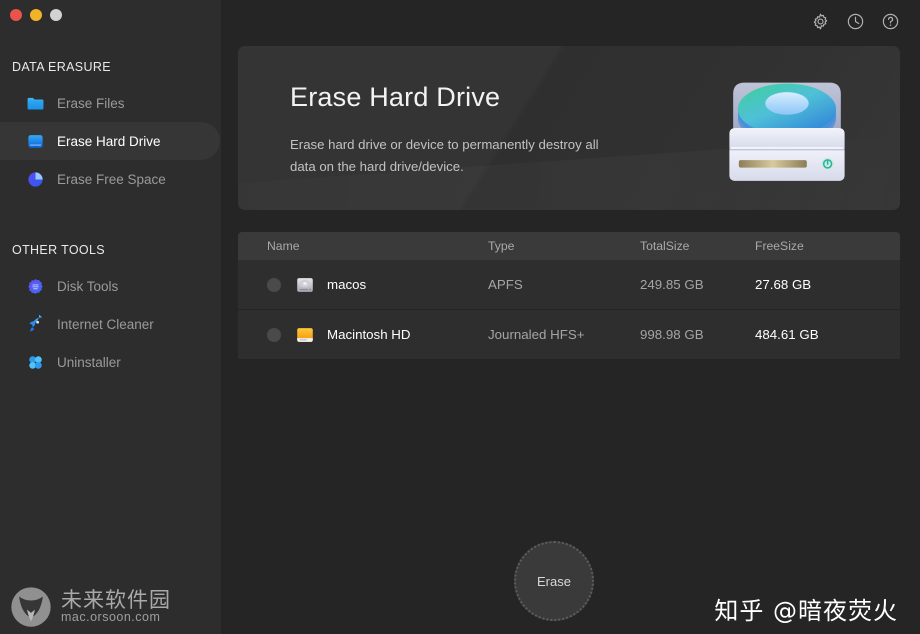  I want to click on topbar, so click(865, 21).